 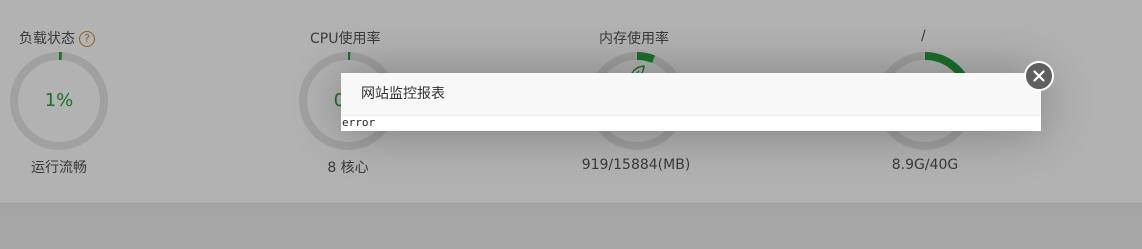 What do you see at coordinates (359, 122) in the screenshot?
I see `modal-body-text: error` at bounding box center [359, 122].